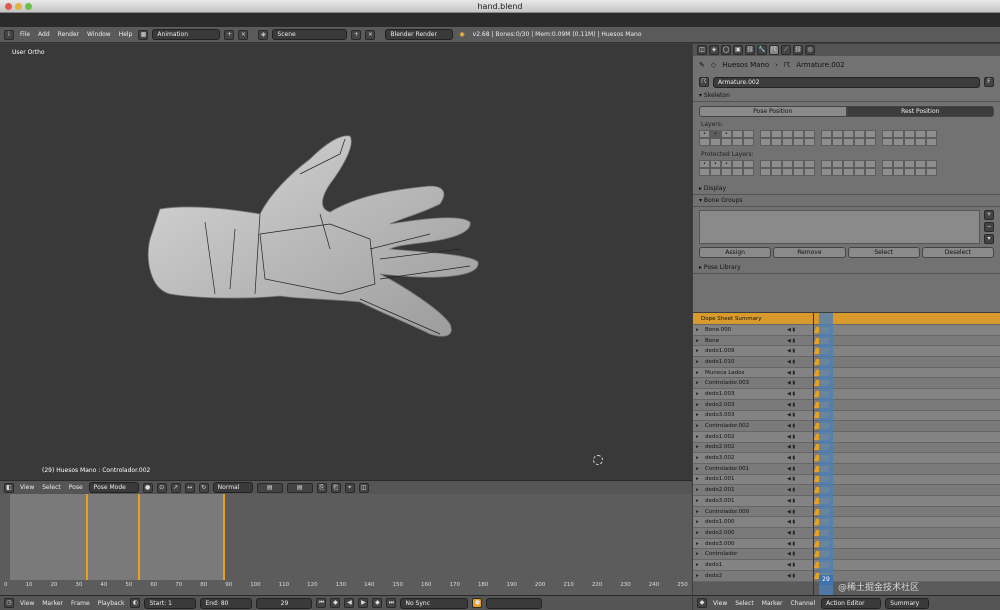 This screenshot has width=1000, height=610. What do you see at coordinates (226, 603) in the screenshot?
I see `end-frame-field: End: 80` at bounding box center [226, 603].